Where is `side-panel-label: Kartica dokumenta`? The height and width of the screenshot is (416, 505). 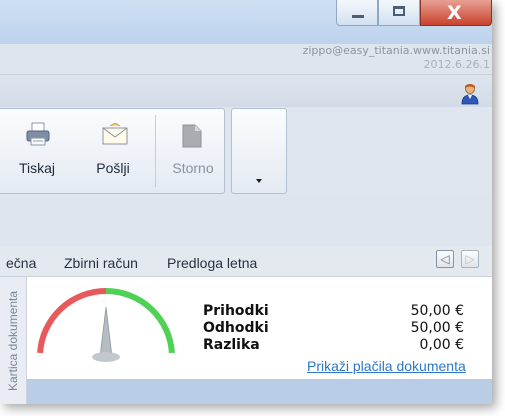 side-panel-label: Kartica dokumenta is located at coordinates (13, 340).